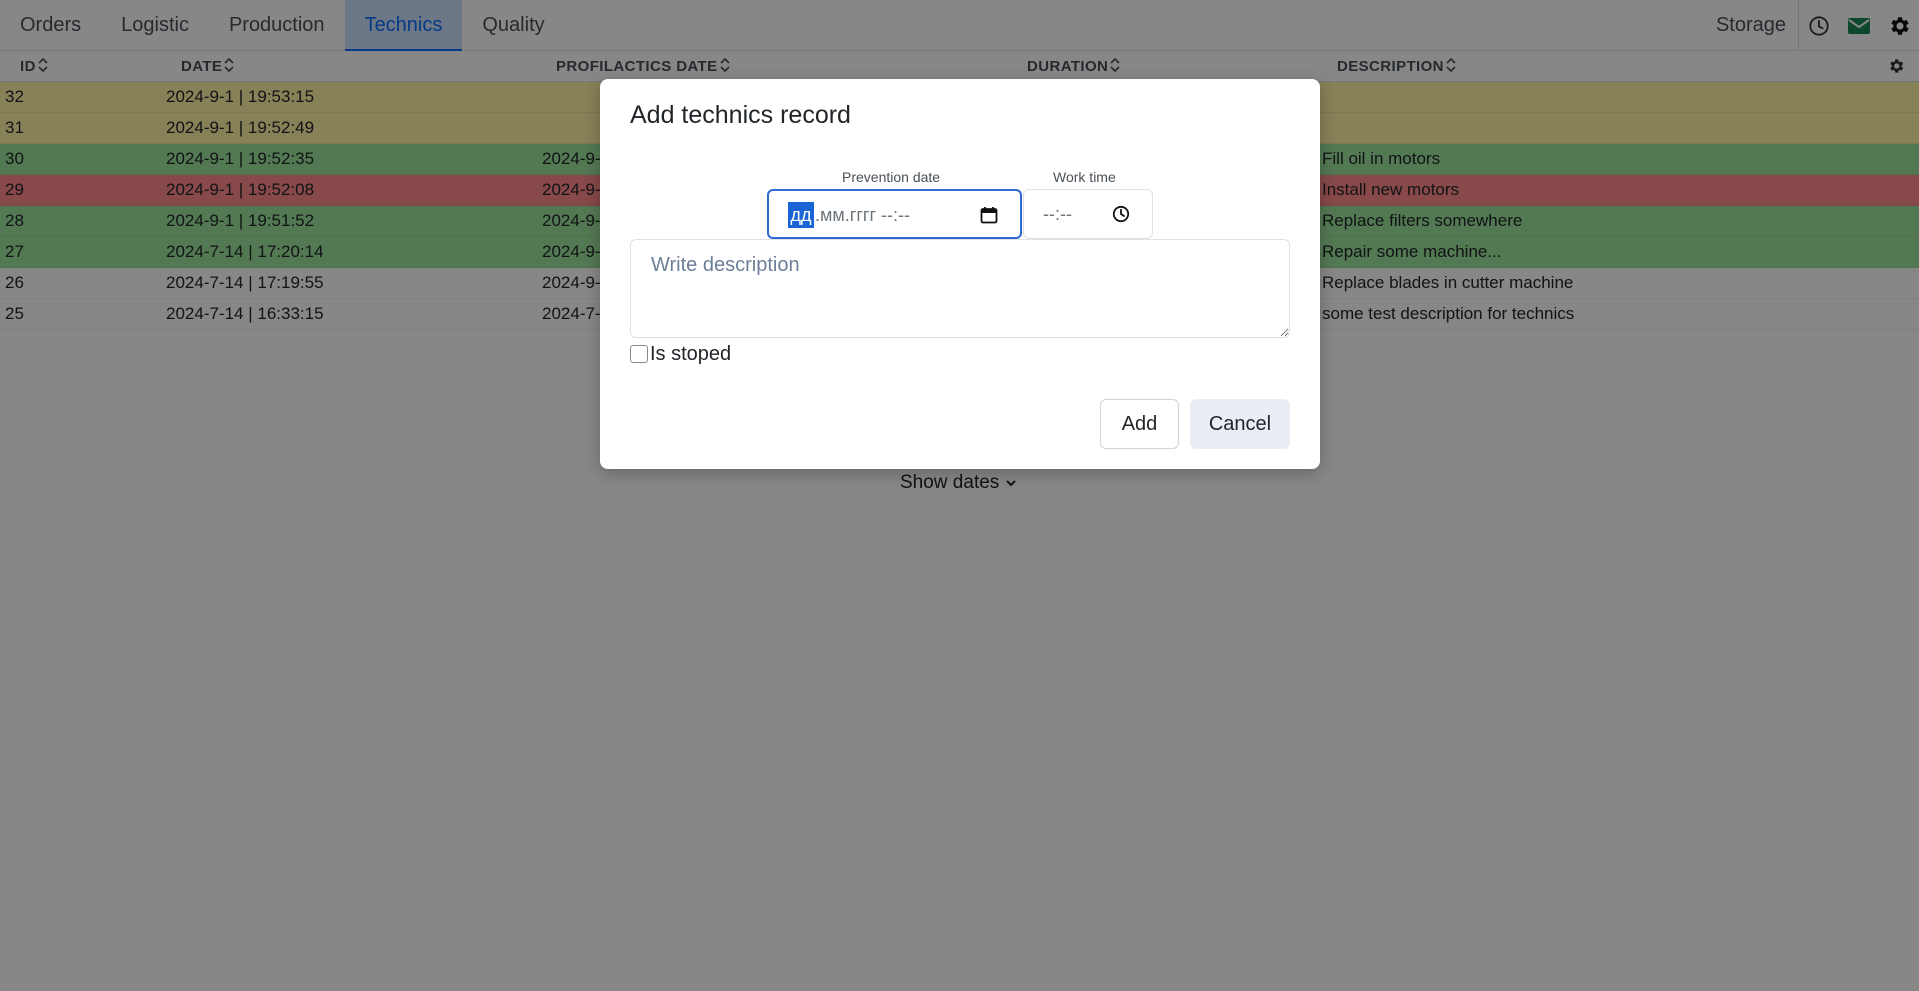 The height and width of the screenshot is (991, 1919). I want to click on calendar-icon, so click(989, 217).